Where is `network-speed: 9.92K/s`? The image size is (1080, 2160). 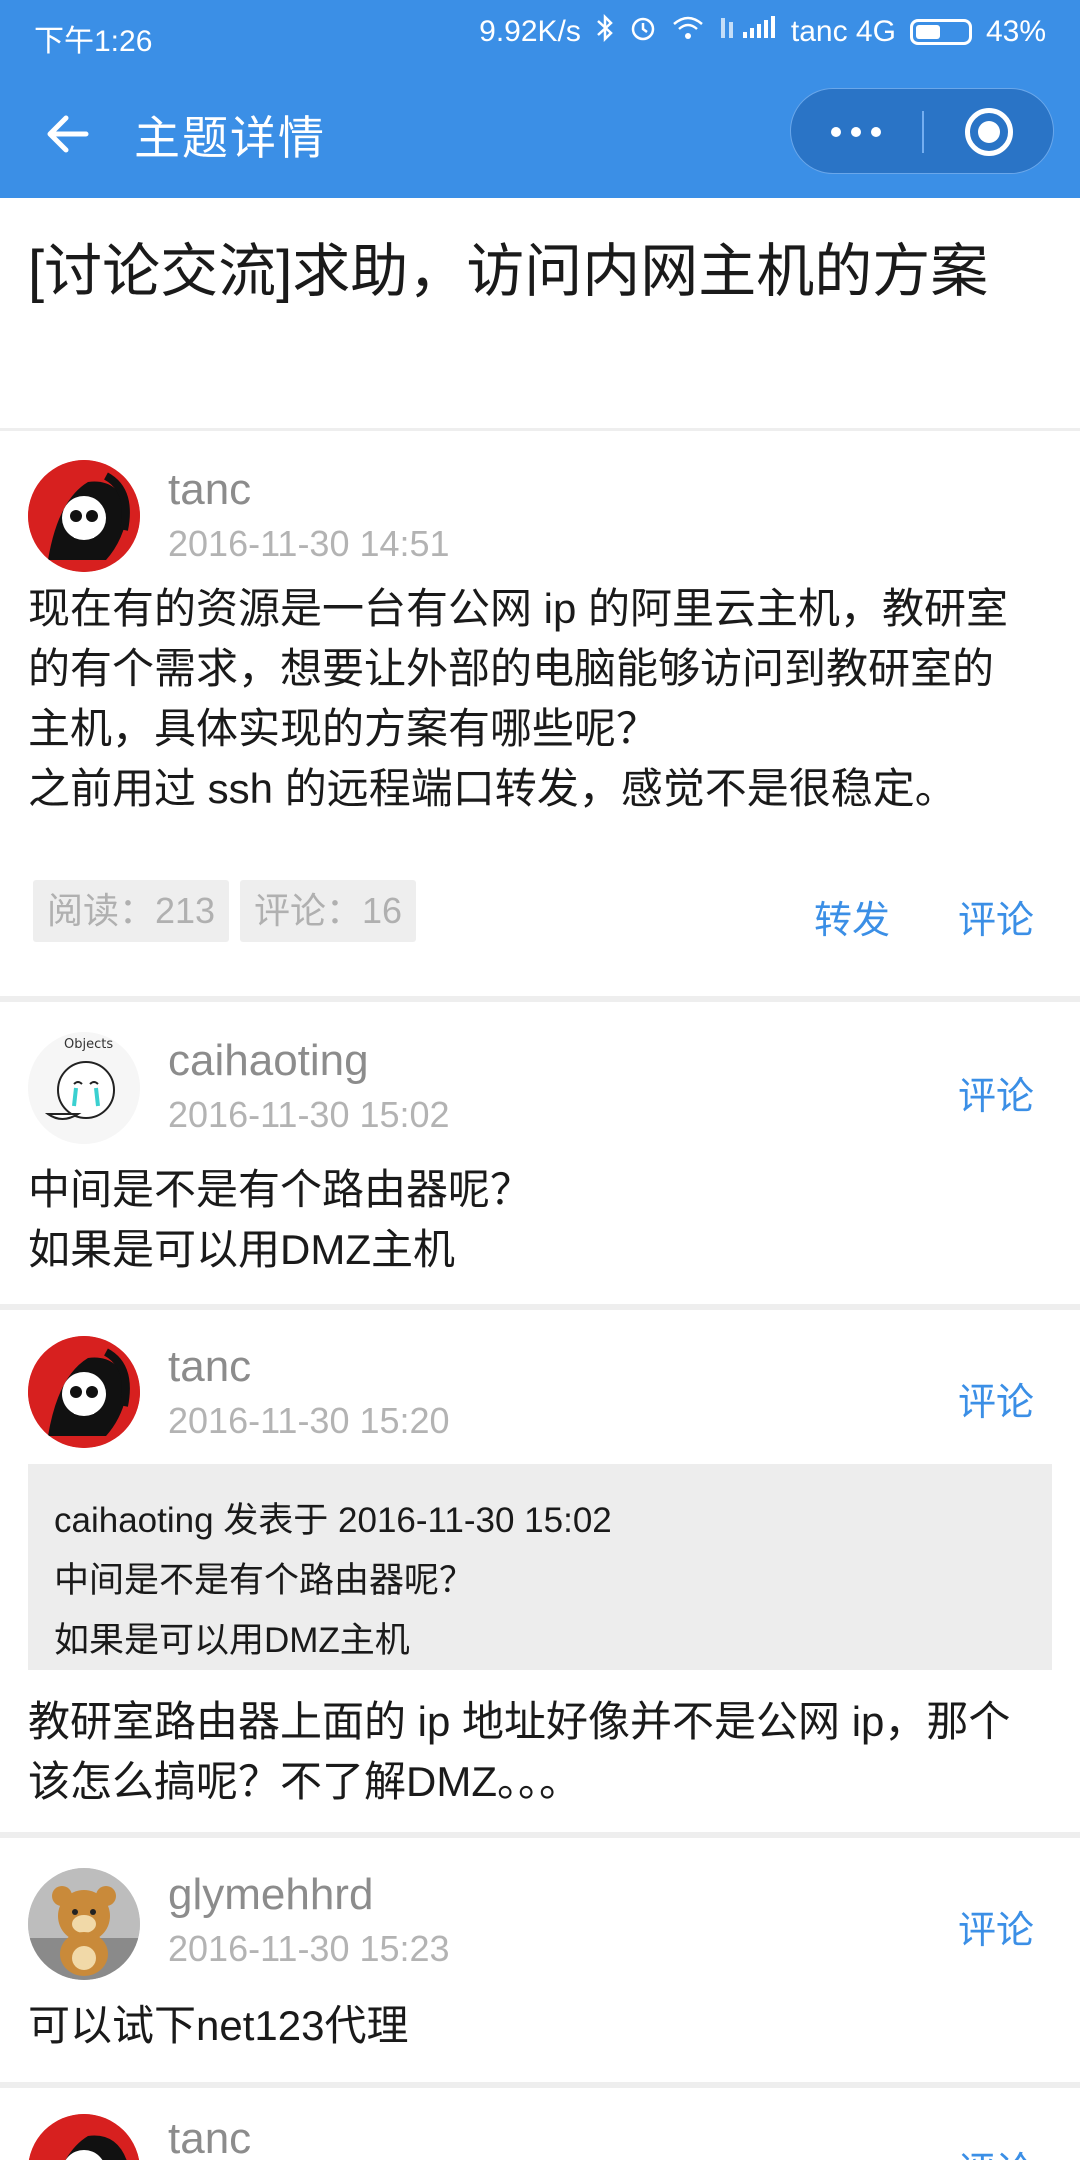
network-speed: 9.92K/s is located at coordinates (530, 31).